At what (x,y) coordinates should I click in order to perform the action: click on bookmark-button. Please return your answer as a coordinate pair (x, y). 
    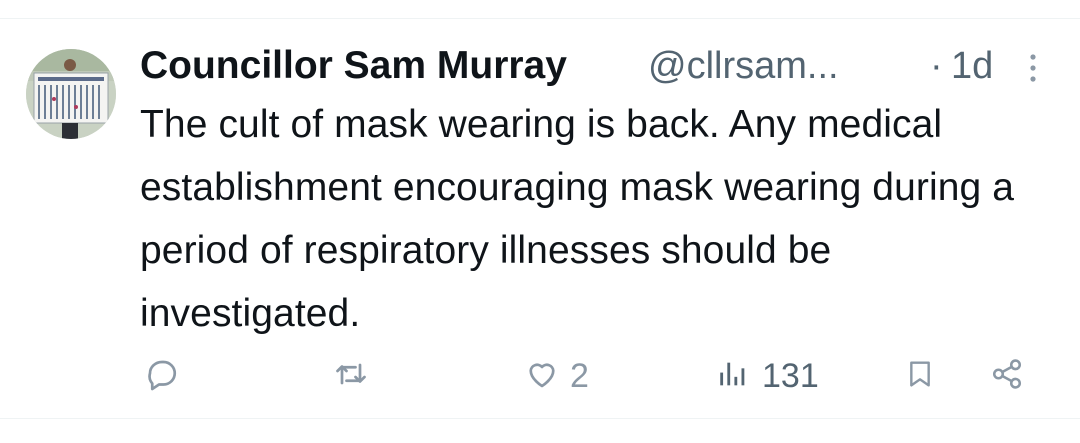
    Looking at the image, I should click on (920, 376).